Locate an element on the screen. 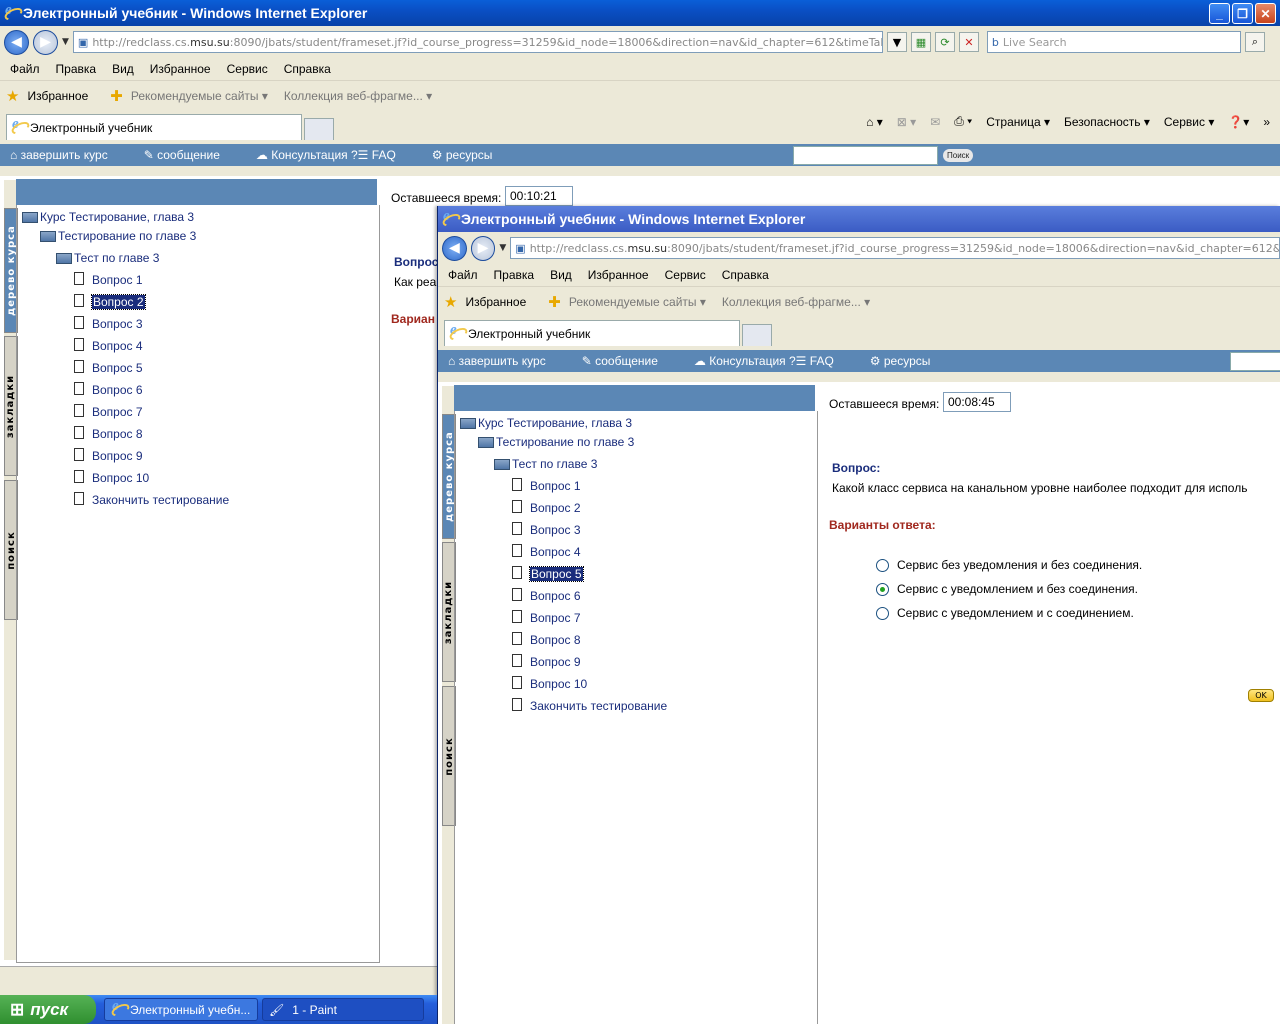  feeds-icon: ⊠ ▾ is located at coordinates (906, 122).